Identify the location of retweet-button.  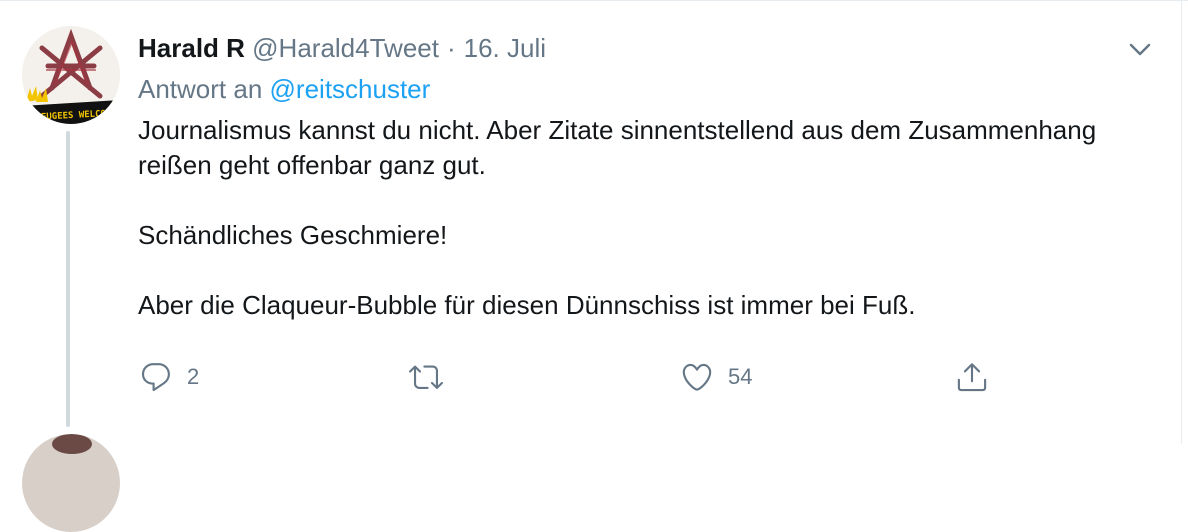
(433, 377).